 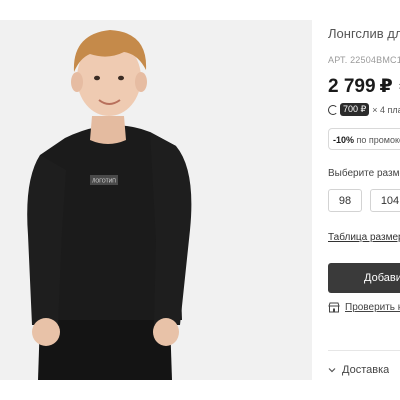 What do you see at coordinates (364, 33) in the screenshot?
I see `product-title: Лонгслив для` at bounding box center [364, 33].